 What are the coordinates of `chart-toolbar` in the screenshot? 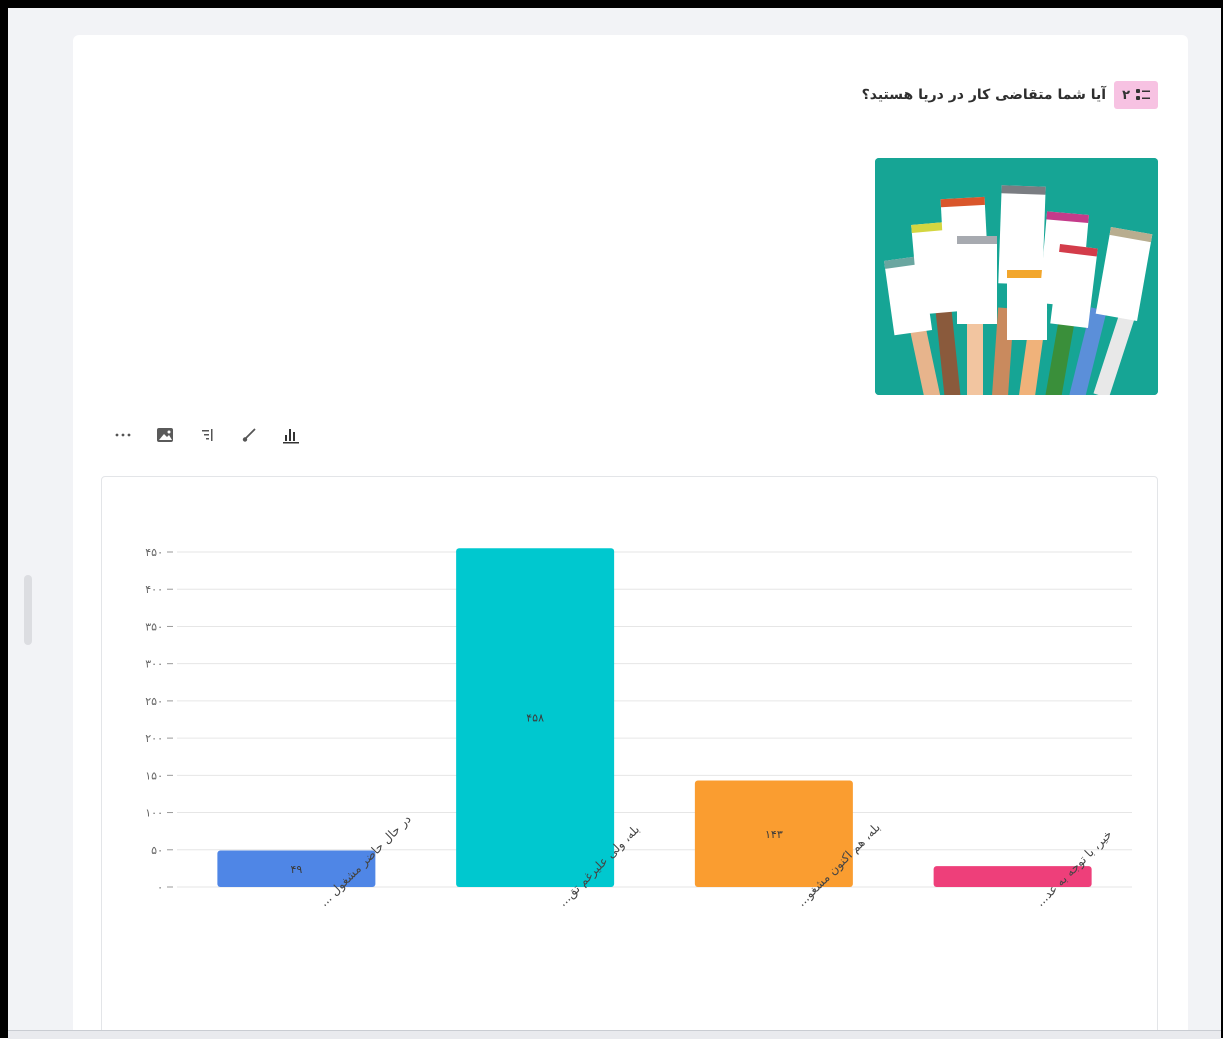 It's located at (207, 435).